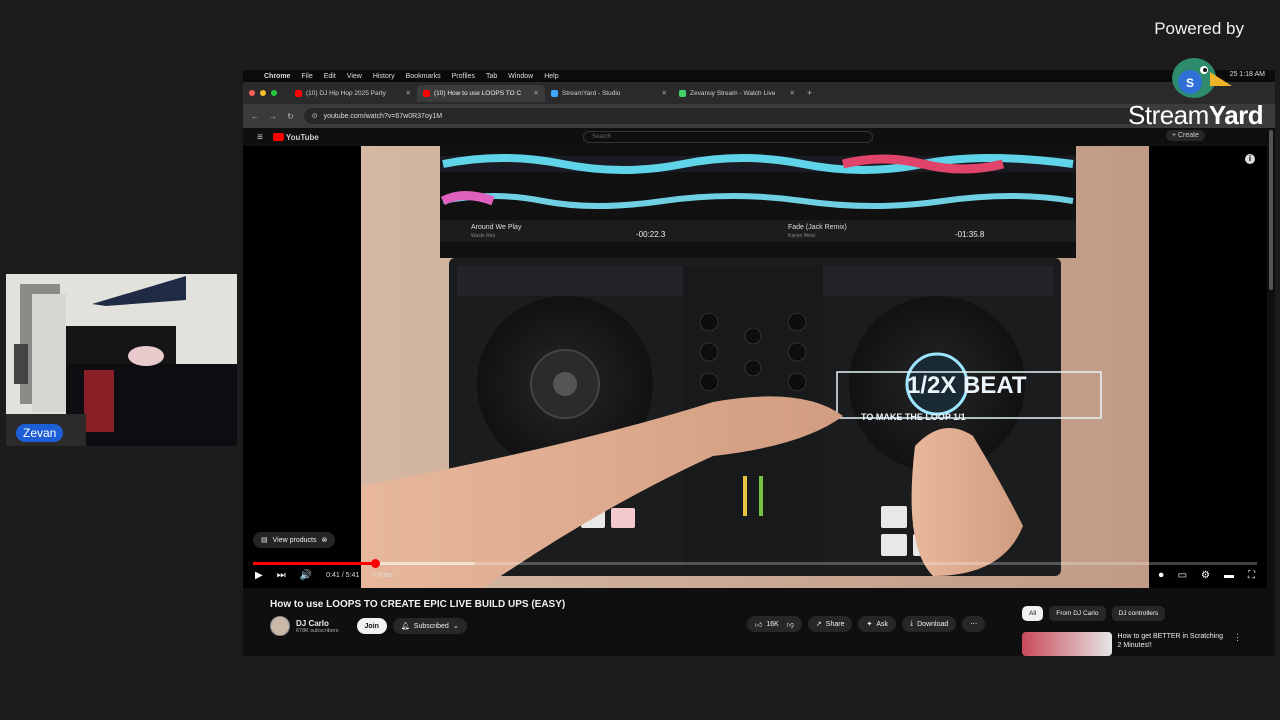  Describe the element at coordinates (790, 624) in the screenshot. I see `thumbs-down-icon: 👎︎` at that location.